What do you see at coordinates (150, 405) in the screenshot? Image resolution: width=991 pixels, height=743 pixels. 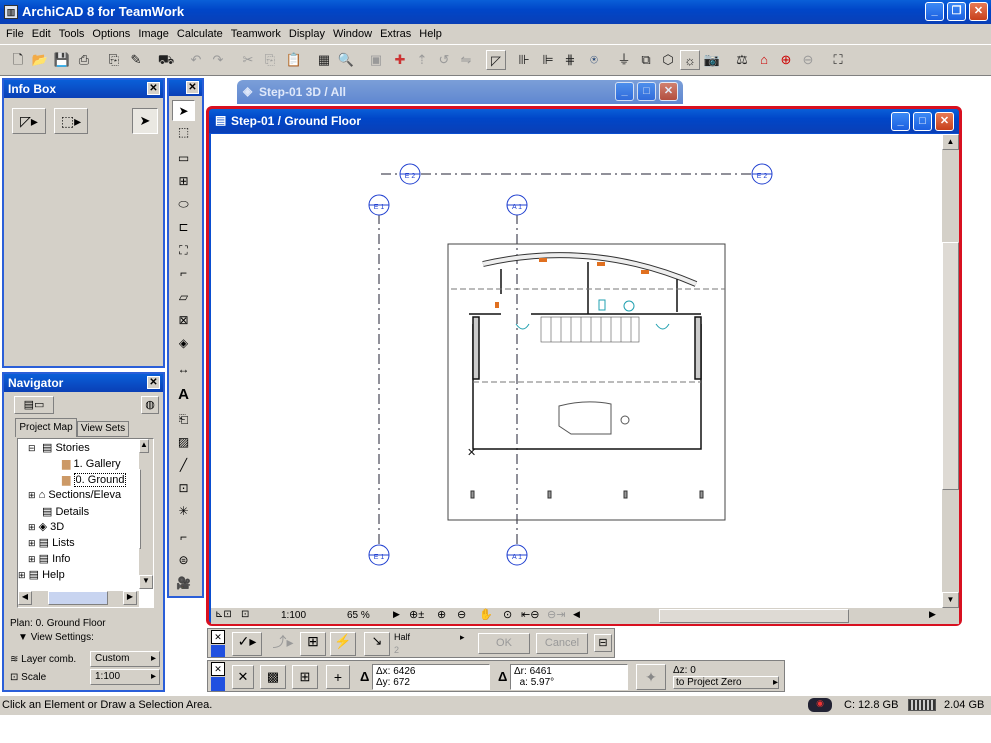 I see `navigator-options-icon: ◍` at bounding box center [150, 405].